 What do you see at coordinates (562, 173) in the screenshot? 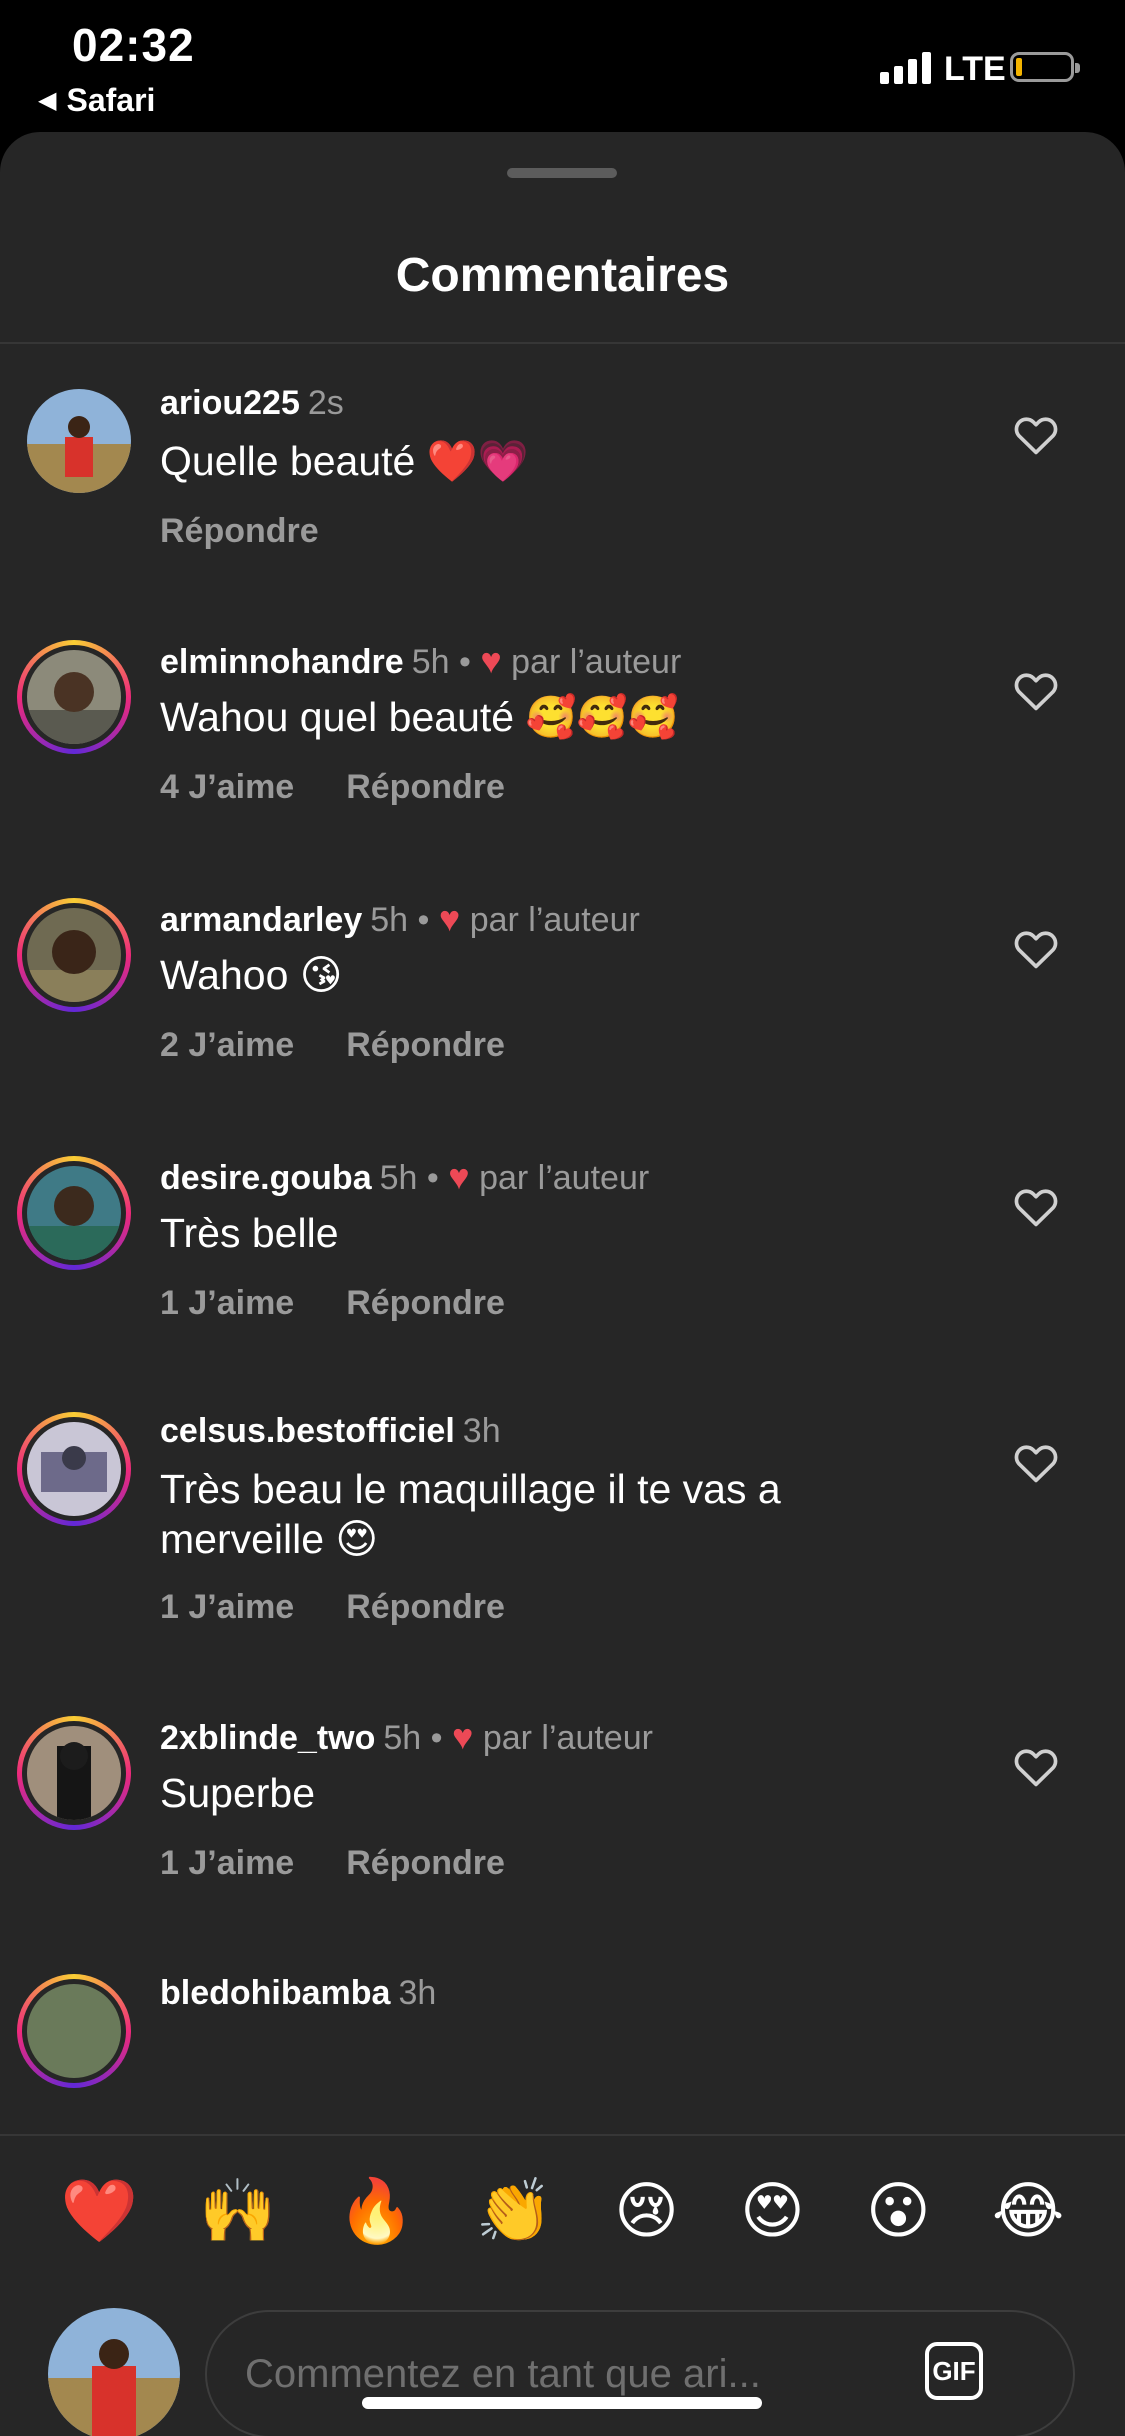
I see `sheet-grabber` at bounding box center [562, 173].